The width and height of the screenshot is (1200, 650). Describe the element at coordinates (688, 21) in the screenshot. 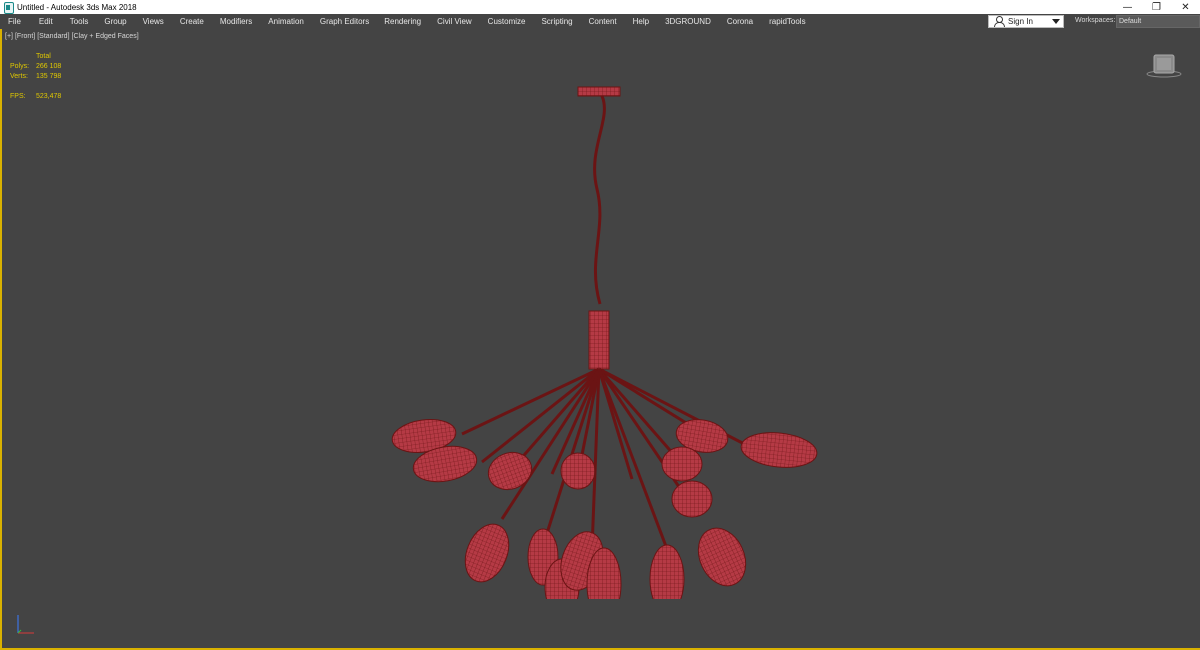

I see `menu-3dground: 3DGROUND` at that location.